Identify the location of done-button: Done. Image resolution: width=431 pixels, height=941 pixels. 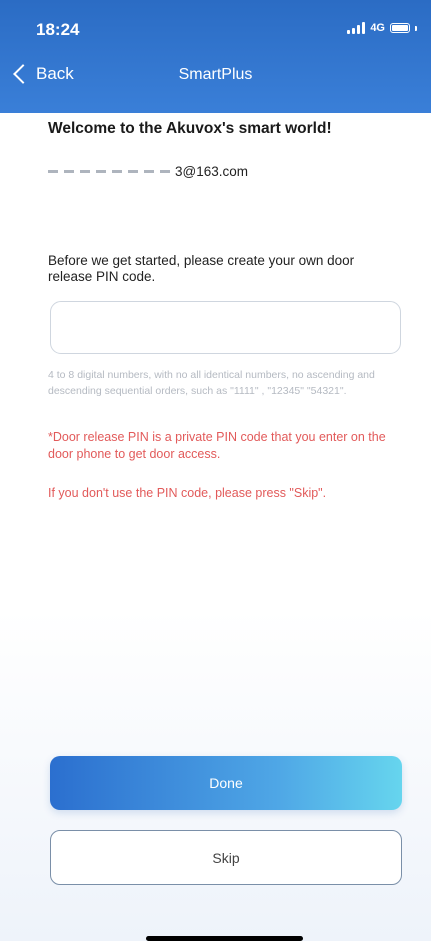
(226, 783).